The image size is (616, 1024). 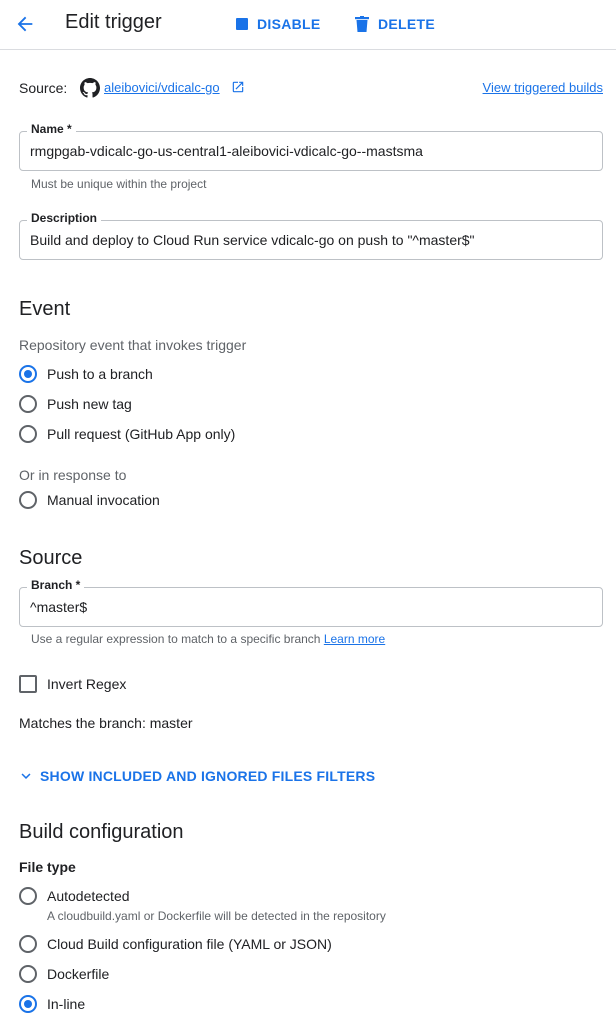 I want to click on branch-field: Branch *, so click(x=311, y=602).